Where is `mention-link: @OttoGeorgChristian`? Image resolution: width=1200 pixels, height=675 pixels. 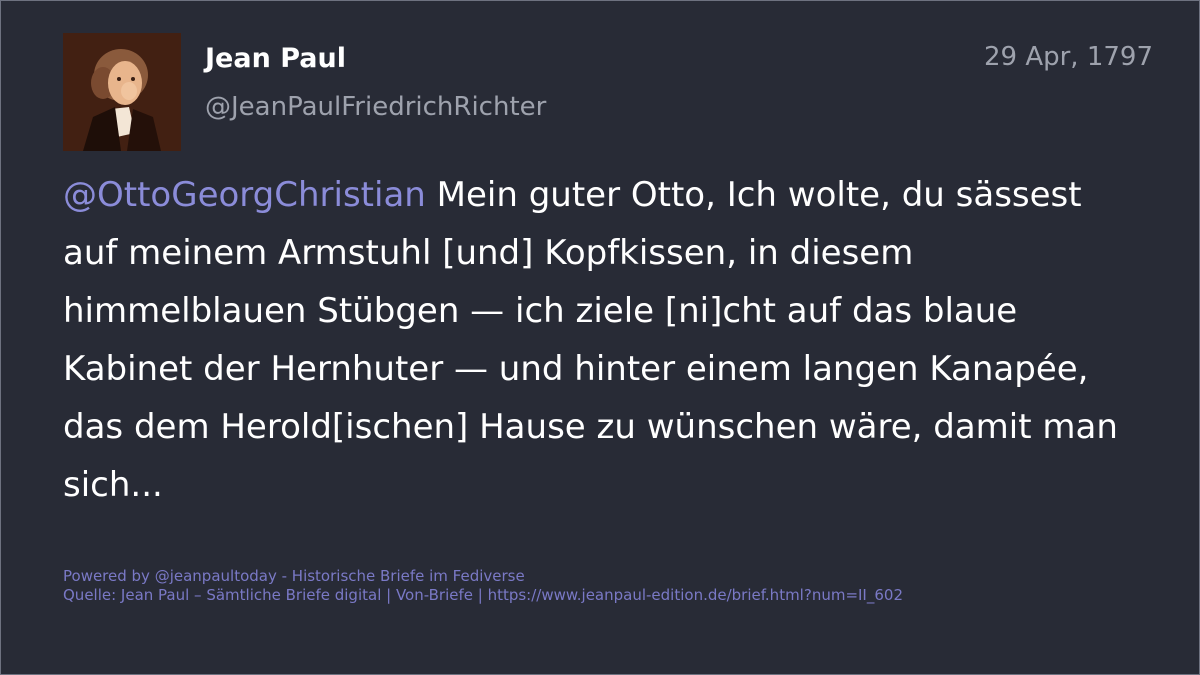
mention-link: @OttoGeorgChristian is located at coordinates (244, 195).